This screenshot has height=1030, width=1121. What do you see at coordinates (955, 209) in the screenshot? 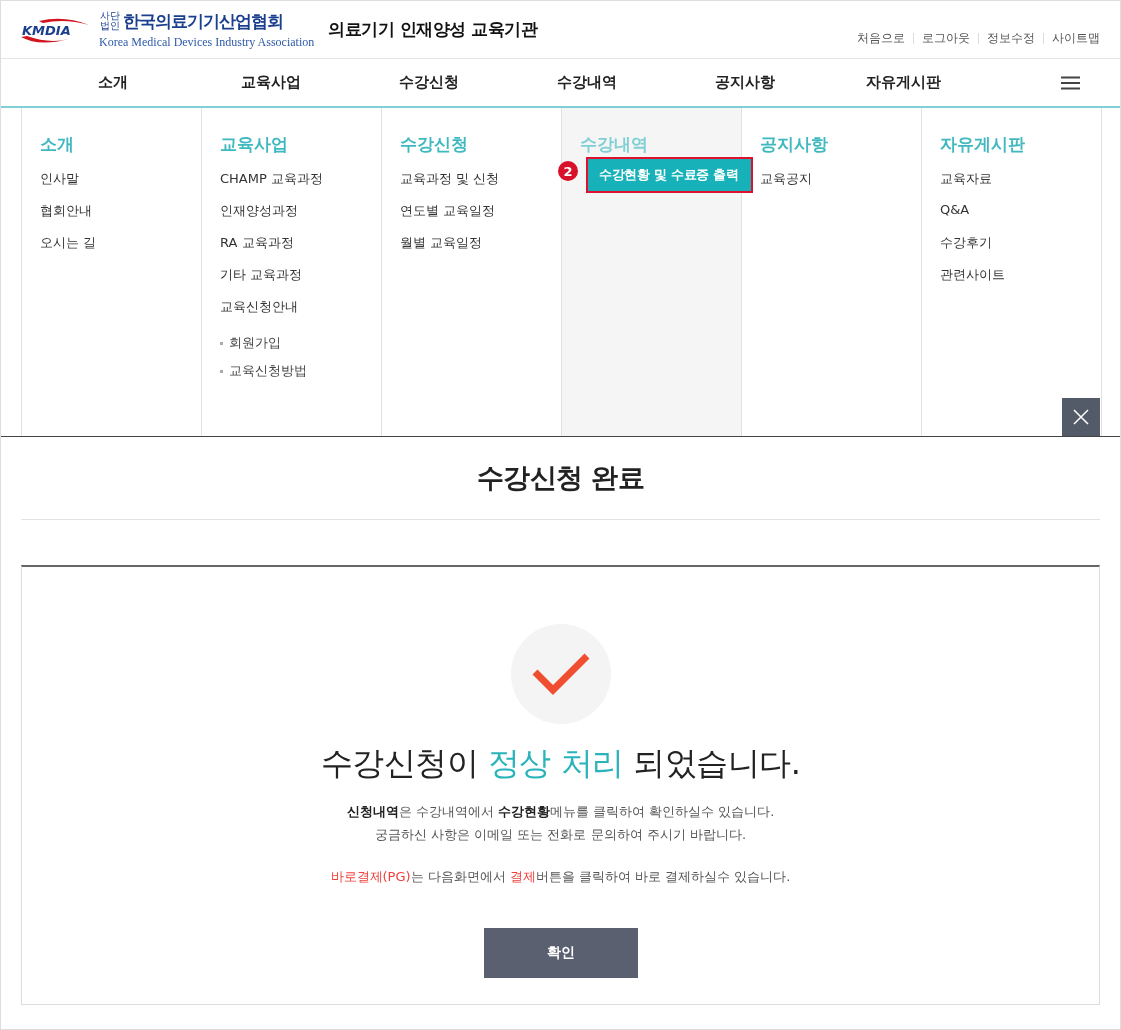
I see `menu-link: Q&A` at bounding box center [955, 209].